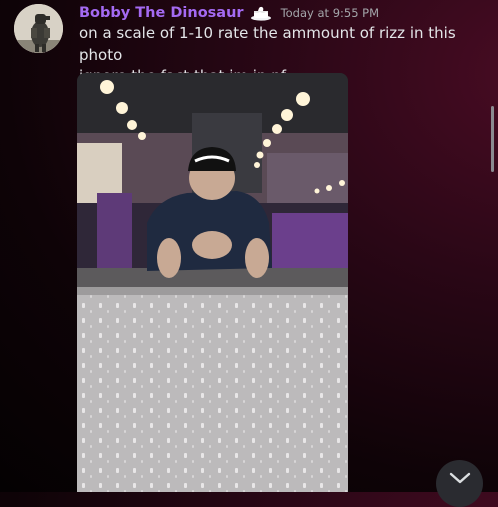  I want to click on dinosaur-avatar-icon, so click(38, 28).